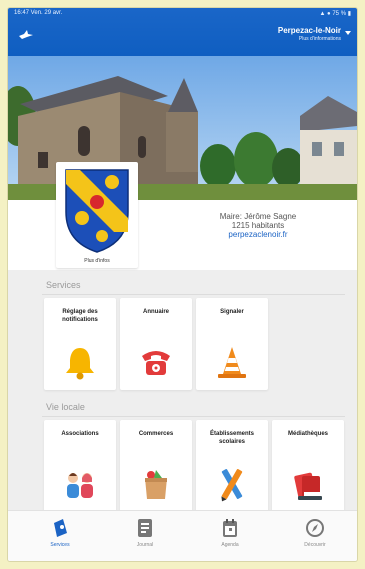 The height and width of the screenshot is (569, 365). Describe the element at coordinates (182, 535) in the screenshot. I see `bottom-navigation: Services Journal Agenda Découvrir` at that location.